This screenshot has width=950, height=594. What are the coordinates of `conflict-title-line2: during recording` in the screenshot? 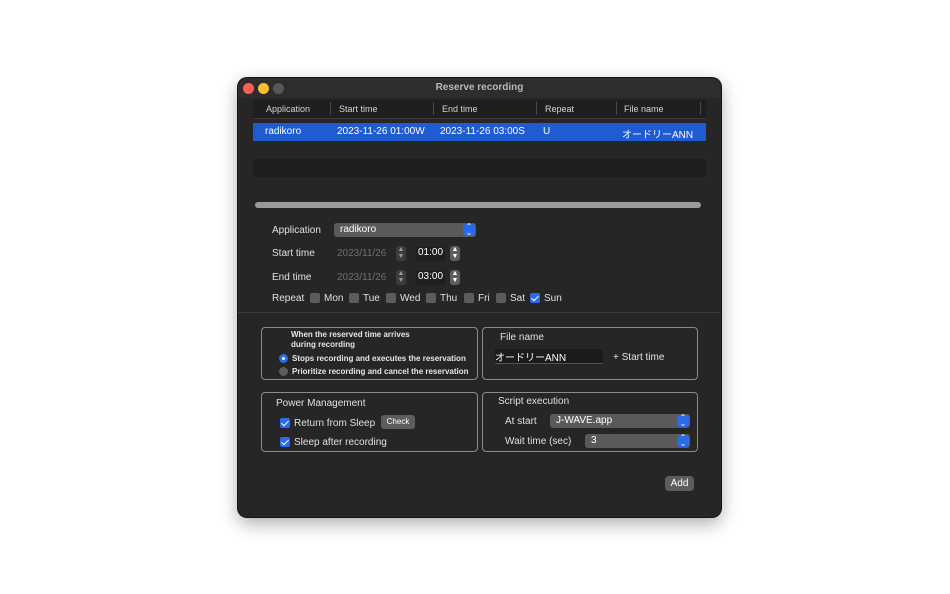 It's located at (323, 344).